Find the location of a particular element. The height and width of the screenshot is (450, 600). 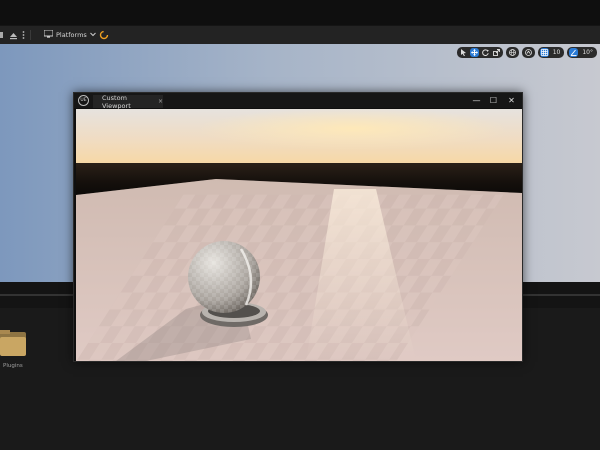

tab-close-icon: × is located at coordinates (160, 101).